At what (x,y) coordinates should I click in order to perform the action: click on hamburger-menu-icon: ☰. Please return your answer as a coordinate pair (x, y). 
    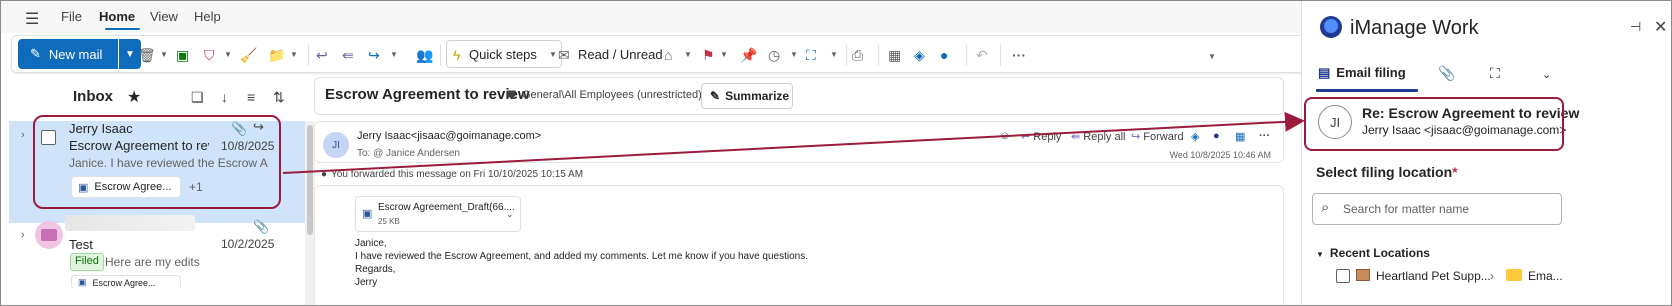
    Looking at the image, I should click on (32, 19).